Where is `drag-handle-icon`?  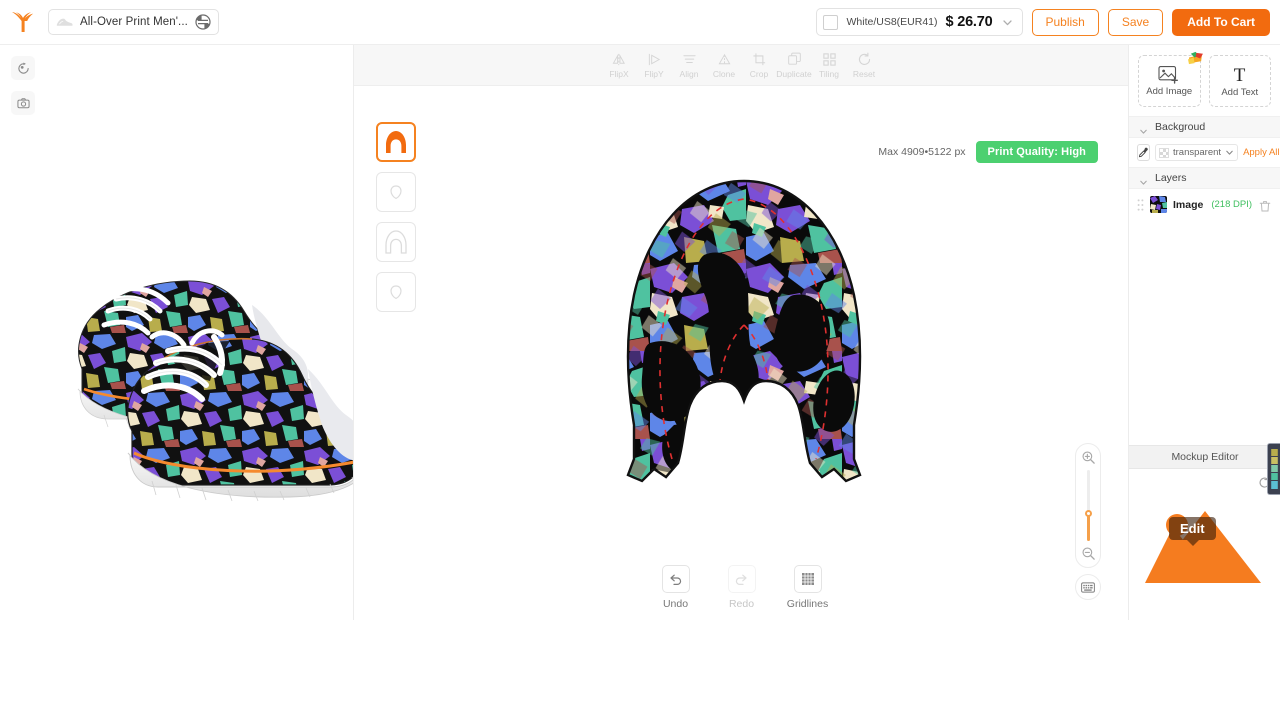 drag-handle-icon is located at coordinates (1140, 205).